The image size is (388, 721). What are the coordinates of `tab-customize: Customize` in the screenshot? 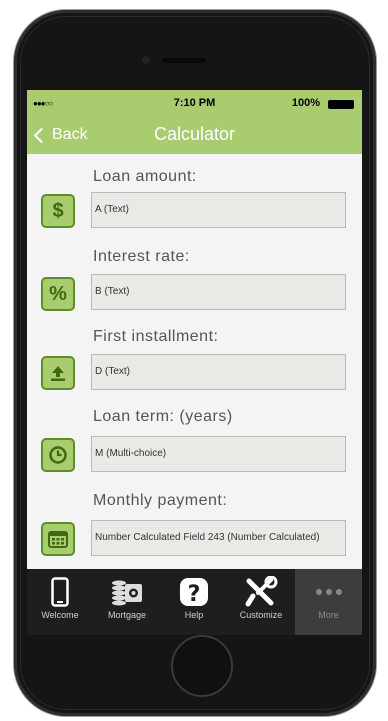 It's located at (261, 602).